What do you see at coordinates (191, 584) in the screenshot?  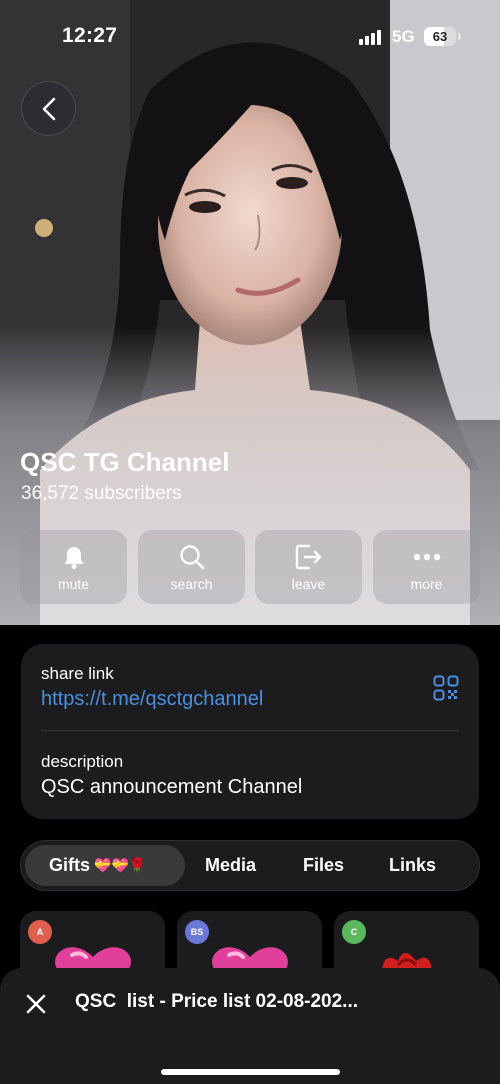 I see `search-label: search` at bounding box center [191, 584].